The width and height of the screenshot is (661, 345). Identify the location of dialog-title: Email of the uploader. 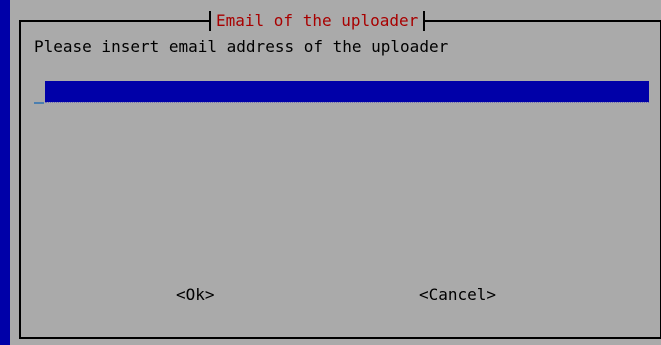
(317, 20).